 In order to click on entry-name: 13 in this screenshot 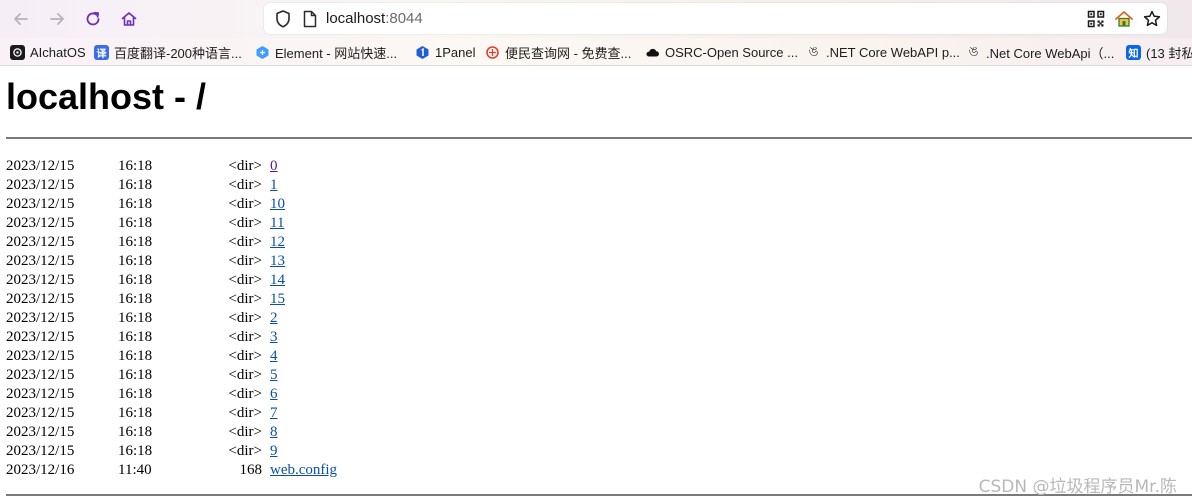, I will do `click(277, 261)`.